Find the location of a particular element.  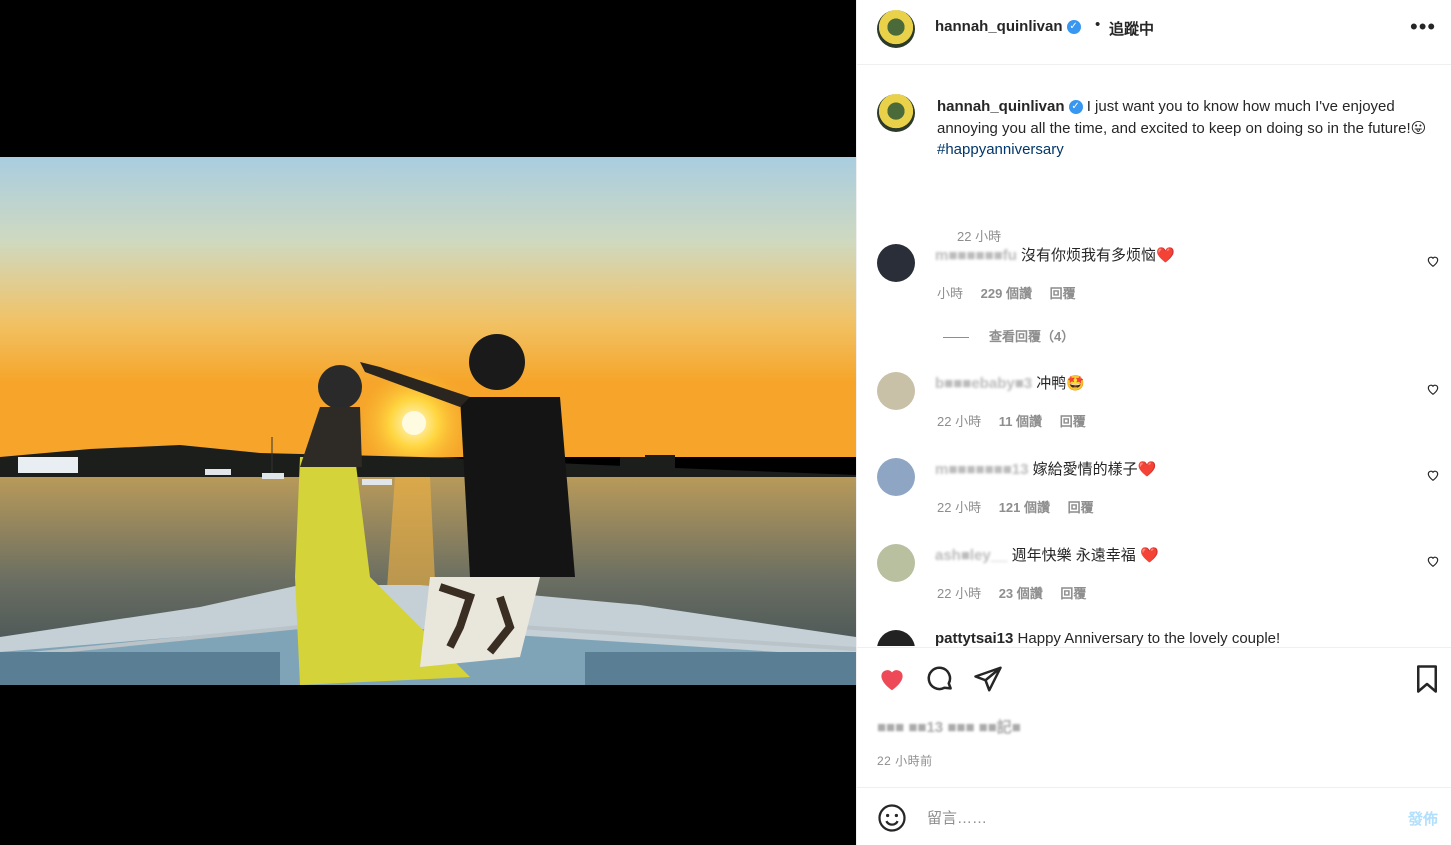

liked-by-line: ■■■ ■■13 ■■■ ■■記■ is located at coordinates (949, 726).